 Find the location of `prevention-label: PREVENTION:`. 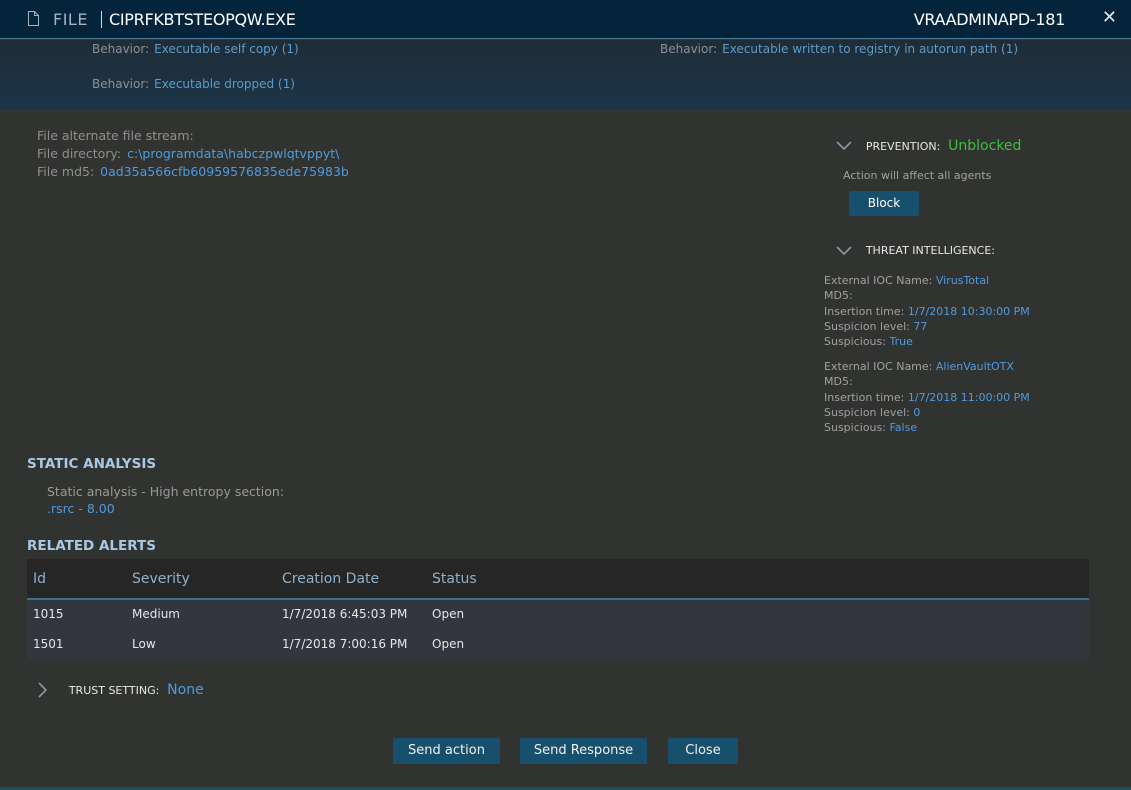

prevention-label: PREVENTION: is located at coordinates (903, 146).